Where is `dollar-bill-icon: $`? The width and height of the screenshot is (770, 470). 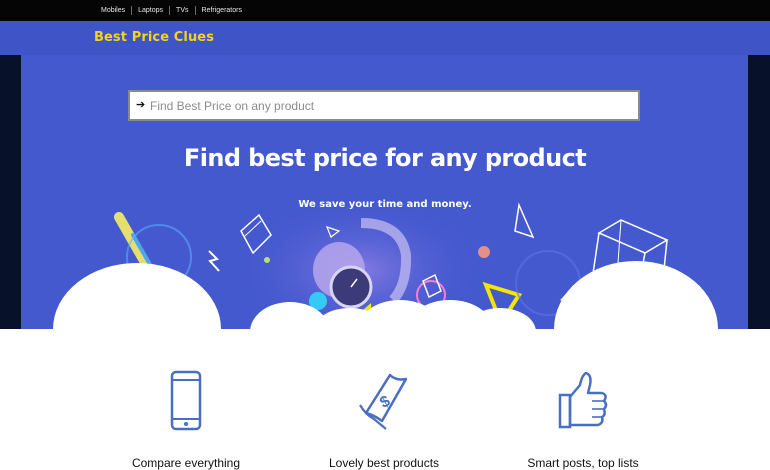 dollar-bill-icon: $ is located at coordinates (383, 401).